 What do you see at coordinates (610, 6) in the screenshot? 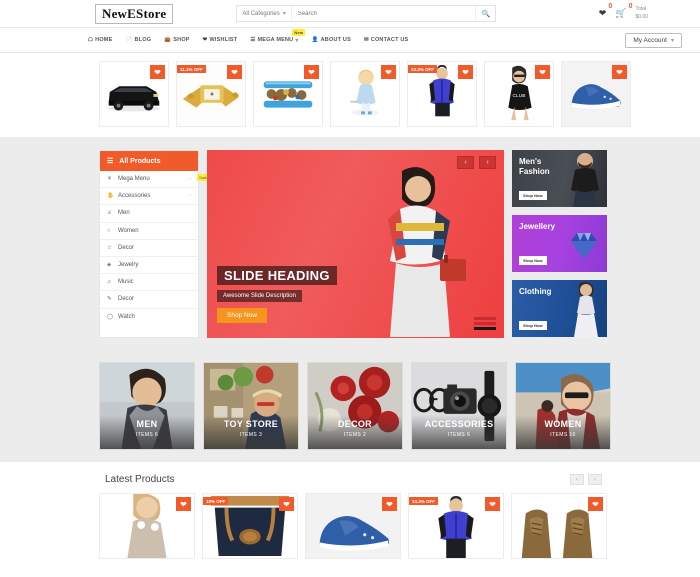
I see `wishlist-count: 0` at bounding box center [610, 6].